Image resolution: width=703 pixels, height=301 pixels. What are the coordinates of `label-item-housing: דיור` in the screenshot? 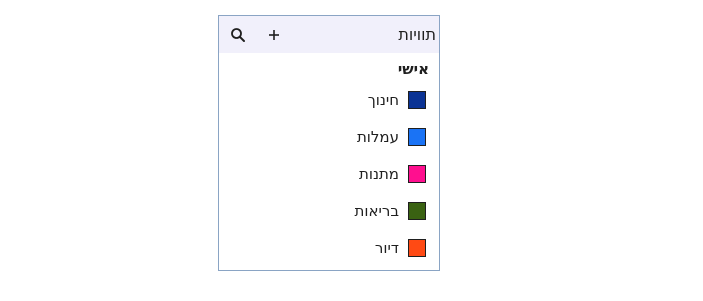 It's located at (329, 247).